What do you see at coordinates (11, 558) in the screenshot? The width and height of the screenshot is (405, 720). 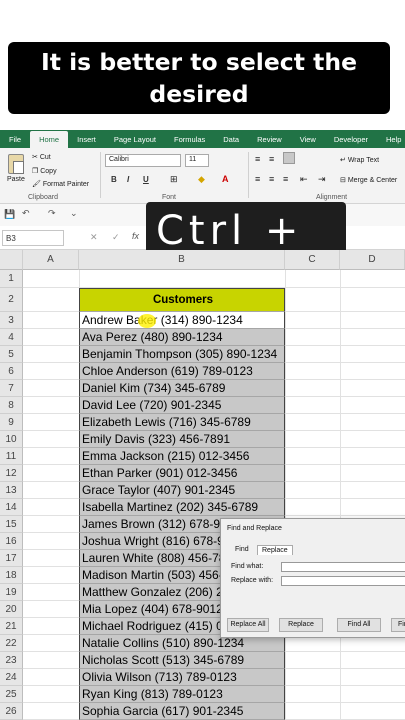 I see `row-header: 17` at bounding box center [11, 558].